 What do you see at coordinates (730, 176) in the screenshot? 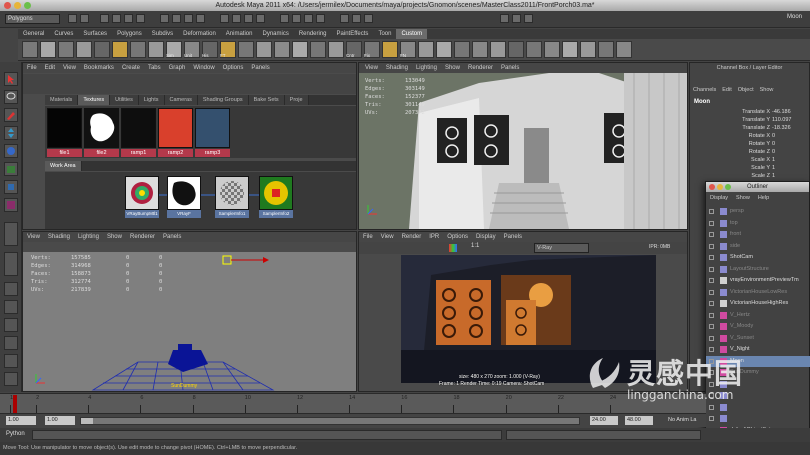
I see `channel-attr-name: Scale Z` at bounding box center [730, 176].